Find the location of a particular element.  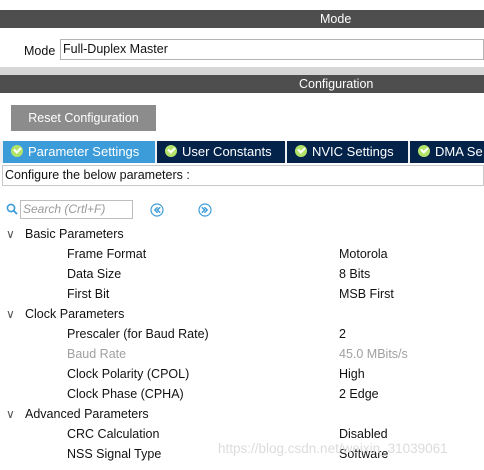

reset-configuration-button: Reset Configuration is located at coordinates (83, 118).